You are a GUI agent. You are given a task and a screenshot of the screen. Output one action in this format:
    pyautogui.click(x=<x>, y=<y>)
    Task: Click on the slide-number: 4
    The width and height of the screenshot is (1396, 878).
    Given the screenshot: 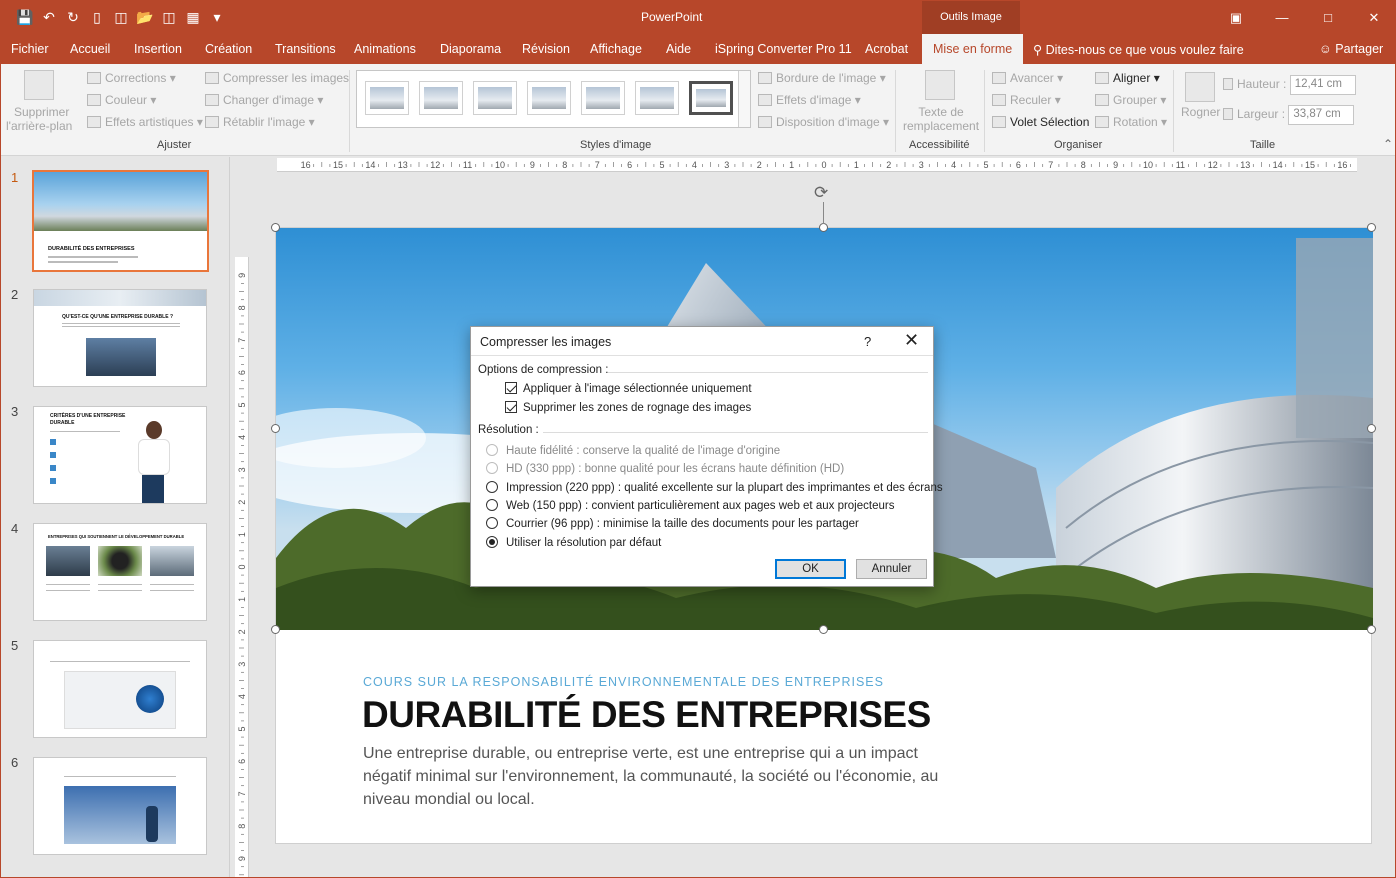 What is the action you would take?
    pyautogui.click(x=15, y=528)
    